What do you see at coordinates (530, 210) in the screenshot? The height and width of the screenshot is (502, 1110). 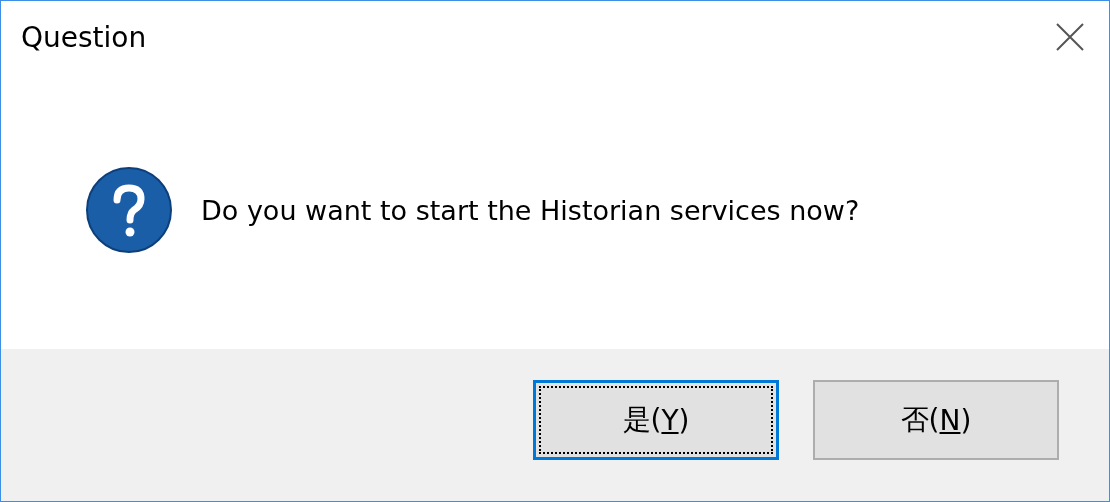 I see `message-text: Do you want to start the Historian services now?` at bounding box center [530, 210].